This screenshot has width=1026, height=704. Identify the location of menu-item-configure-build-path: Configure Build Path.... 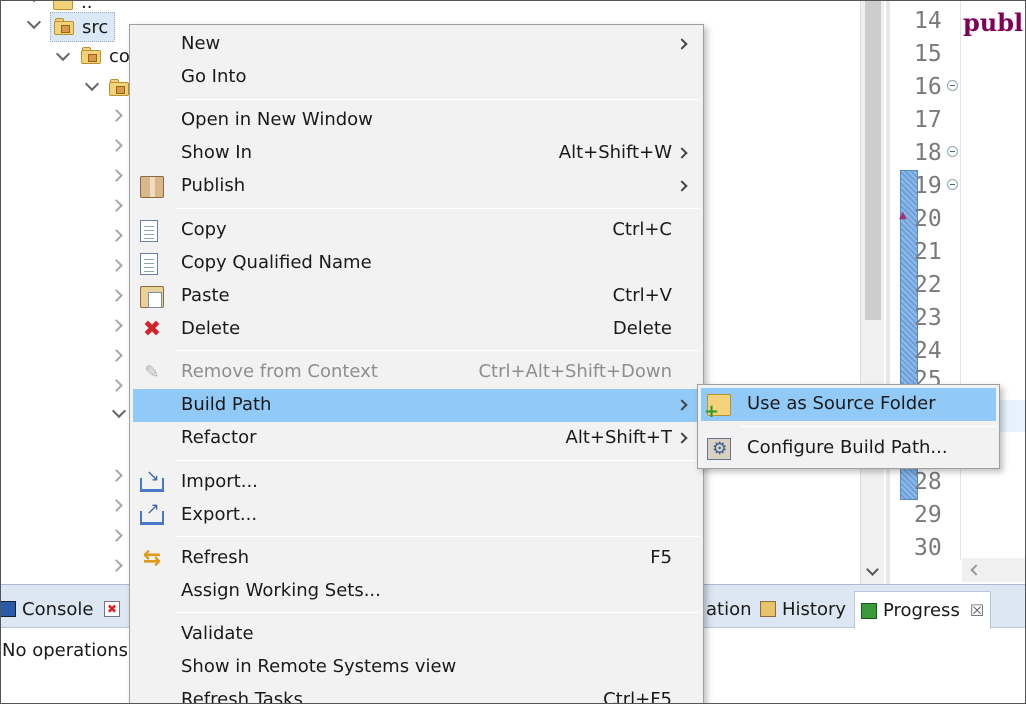
(848, 448).